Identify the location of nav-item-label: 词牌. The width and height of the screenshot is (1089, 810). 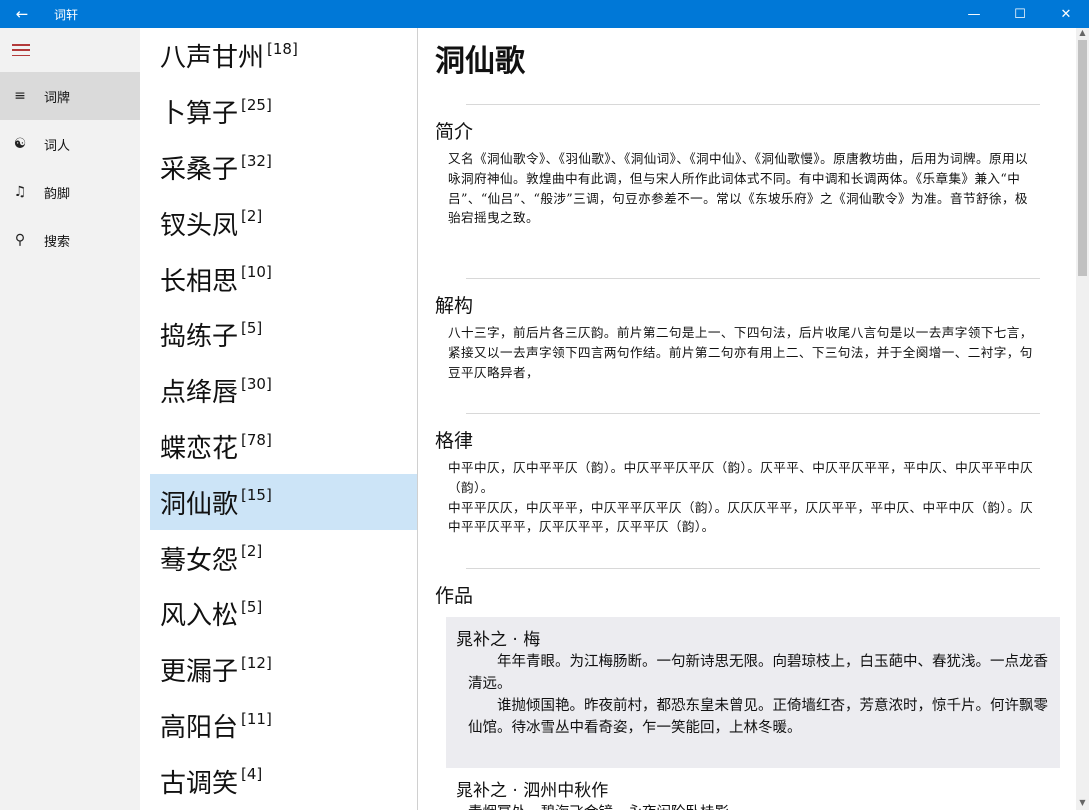
(57, 98).